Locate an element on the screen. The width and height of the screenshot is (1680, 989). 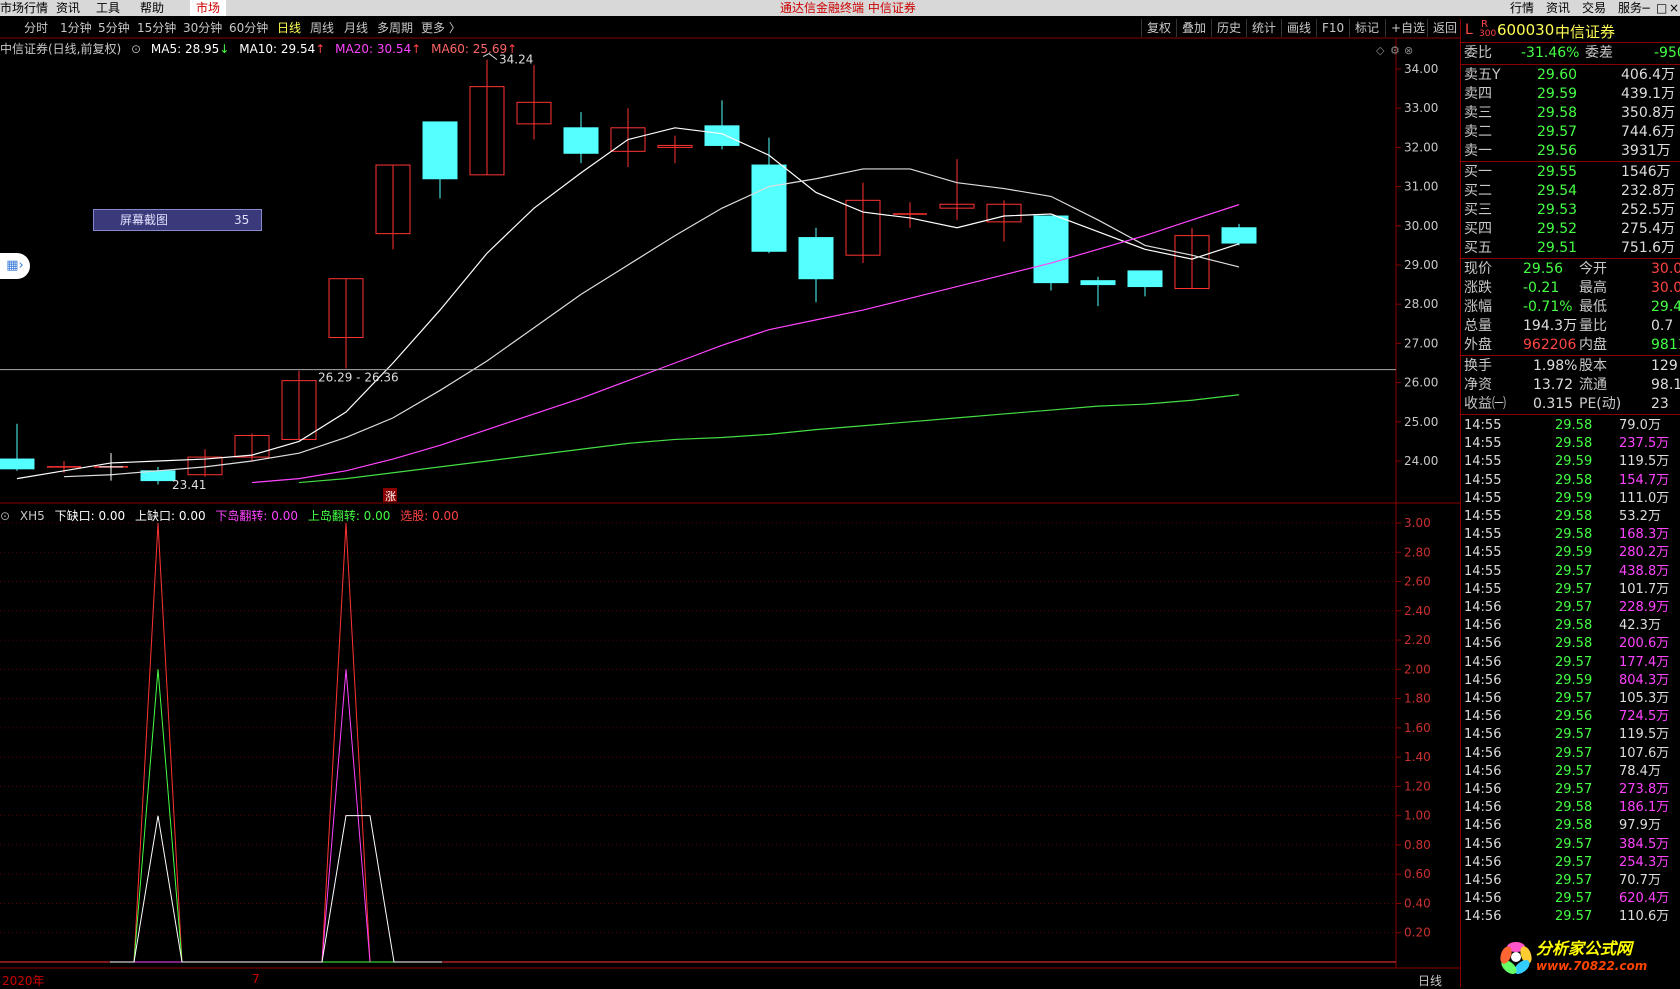
tick-volume: 79.0万 is located at coordinates (1640, 425).